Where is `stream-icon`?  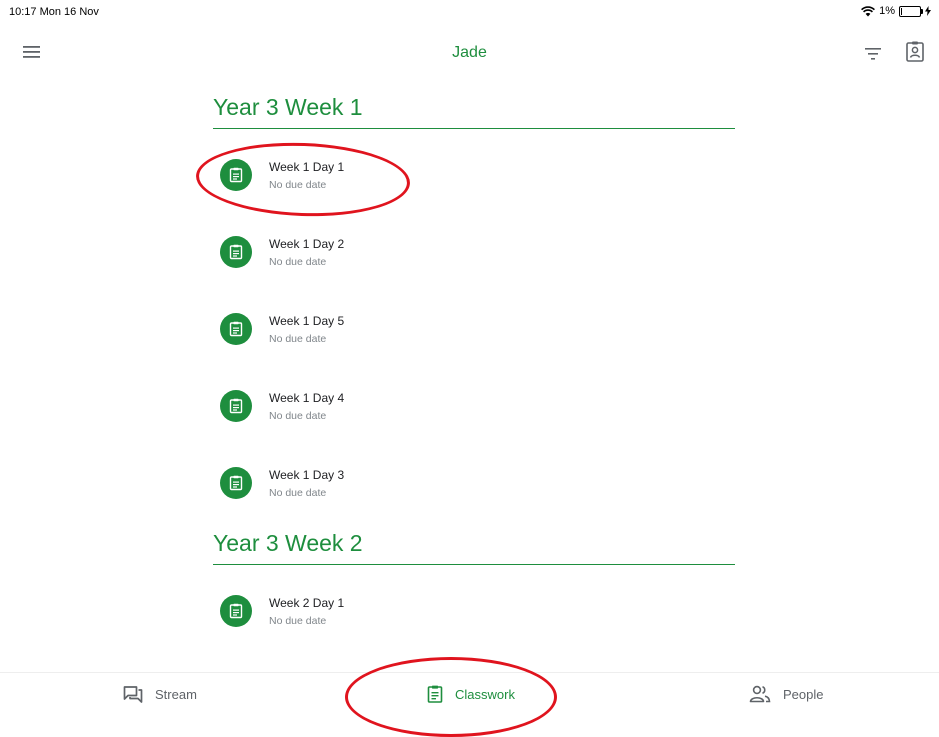
stream-icon is located at coordinates (133, 694).